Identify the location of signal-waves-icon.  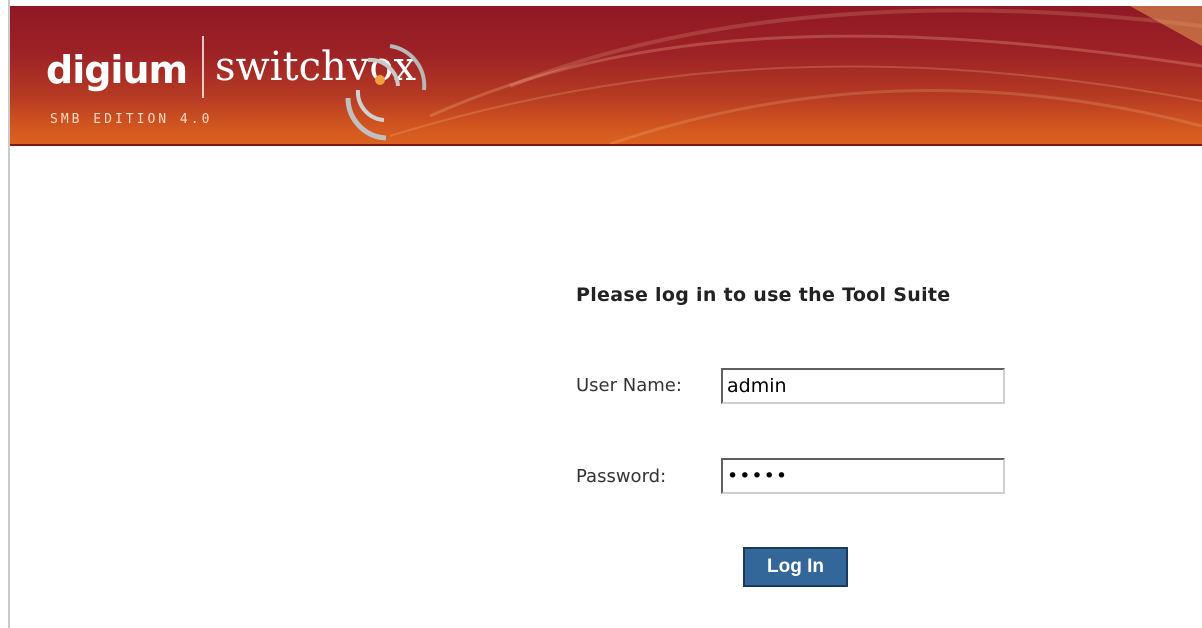
(386, 92).